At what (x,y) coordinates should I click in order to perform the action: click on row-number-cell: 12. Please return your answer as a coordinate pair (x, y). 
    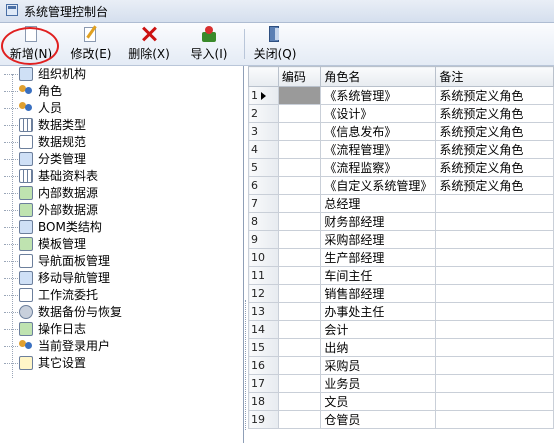
    Looking at the image, I should click on (263, 293).